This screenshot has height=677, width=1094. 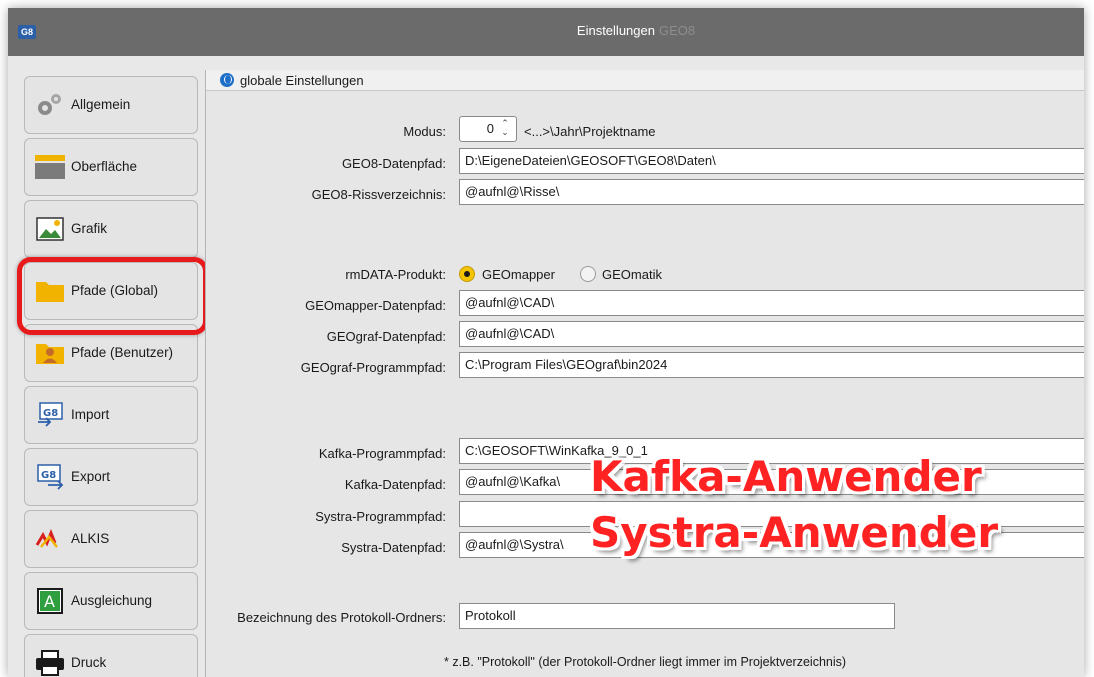 What do you see at coordinates (341, 617) in the screenshot?
I see `protokoll-label: Bezeichnung des Protokoll-Ordners:` at bounding box center [341, 617].